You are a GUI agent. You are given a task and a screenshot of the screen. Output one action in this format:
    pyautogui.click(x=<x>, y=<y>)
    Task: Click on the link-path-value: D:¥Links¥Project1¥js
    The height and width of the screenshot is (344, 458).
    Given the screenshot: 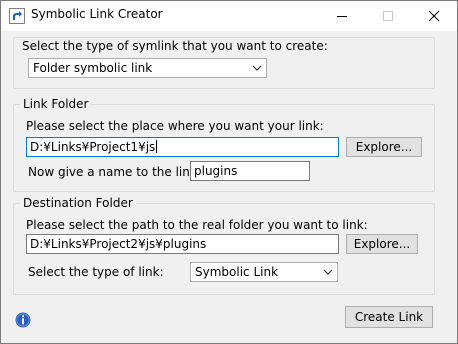 What is the action you would take?
    pyautogui.click(x=93, y=147)
    